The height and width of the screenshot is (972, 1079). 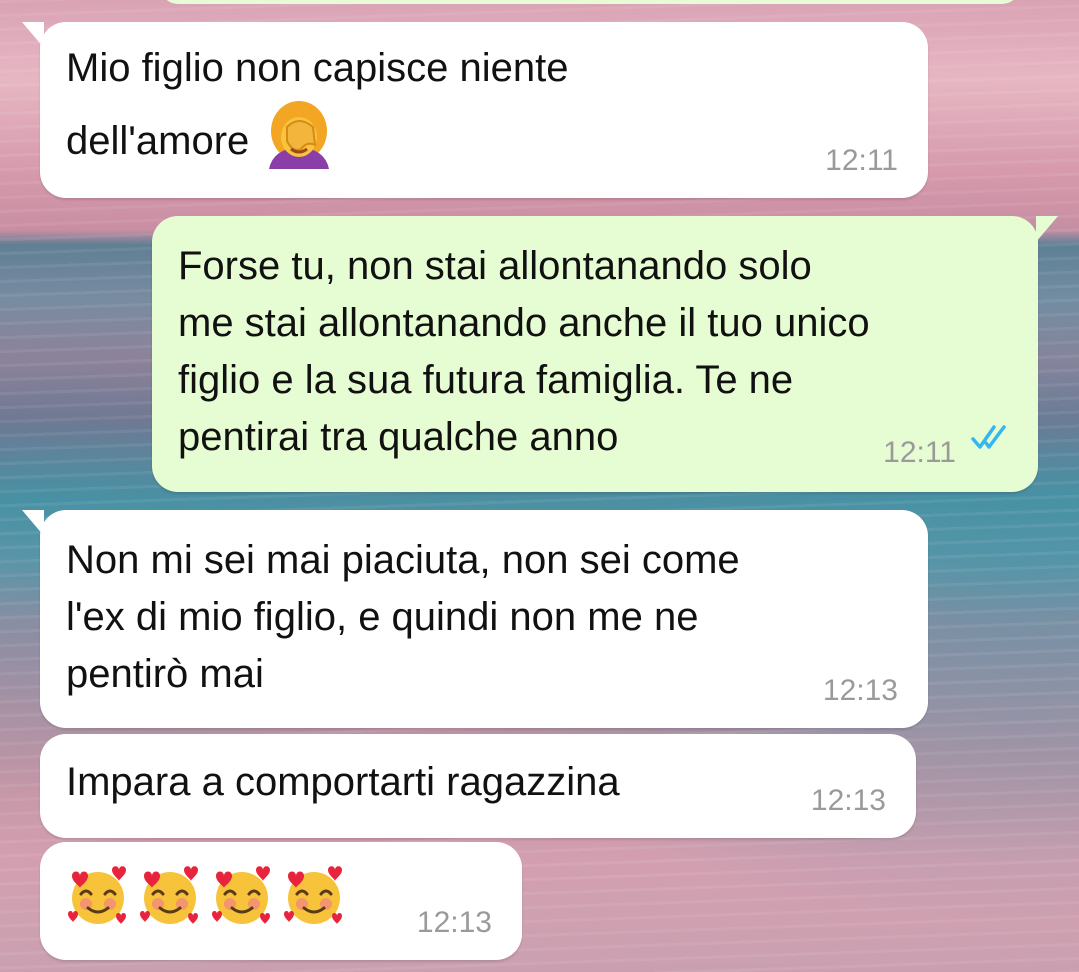 What do you see at coordinates (993, 439) in the screenshot?
I see `double-check-read-icon` at bounding box center [993, 439].